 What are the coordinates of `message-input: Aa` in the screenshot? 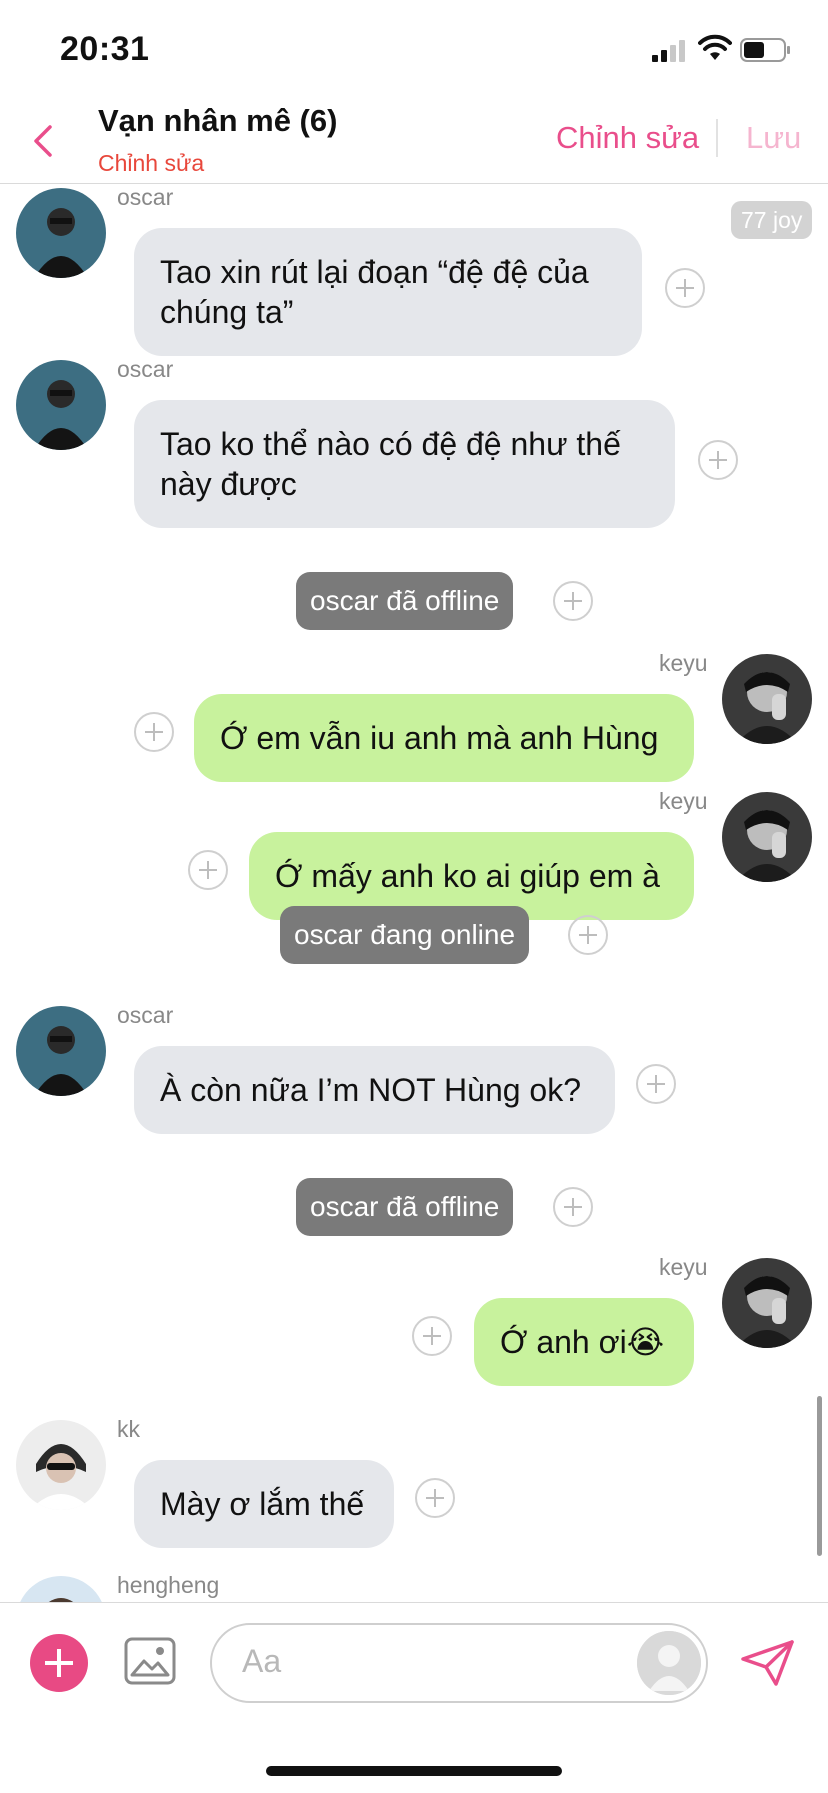 It's located at (459, 1663).